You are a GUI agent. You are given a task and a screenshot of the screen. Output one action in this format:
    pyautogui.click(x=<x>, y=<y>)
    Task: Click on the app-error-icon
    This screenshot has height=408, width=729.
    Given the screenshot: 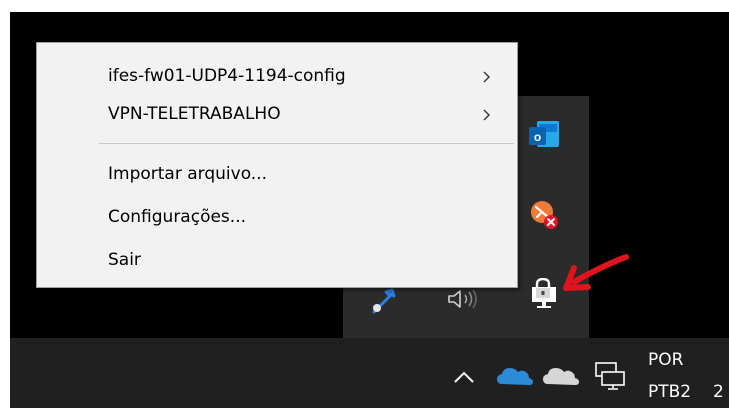 What is the action you would take?
    pyautogui.click(x=545, y=215)
    